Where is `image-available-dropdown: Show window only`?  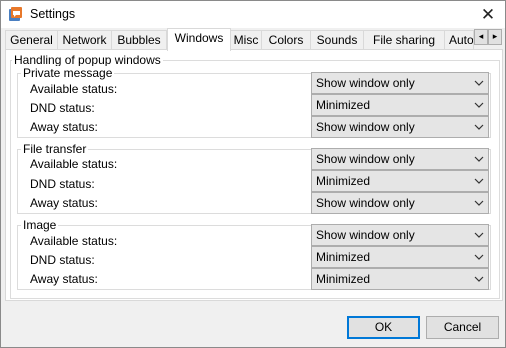 image-available-dropdown: Show window only is located at coordinates (400, 235).